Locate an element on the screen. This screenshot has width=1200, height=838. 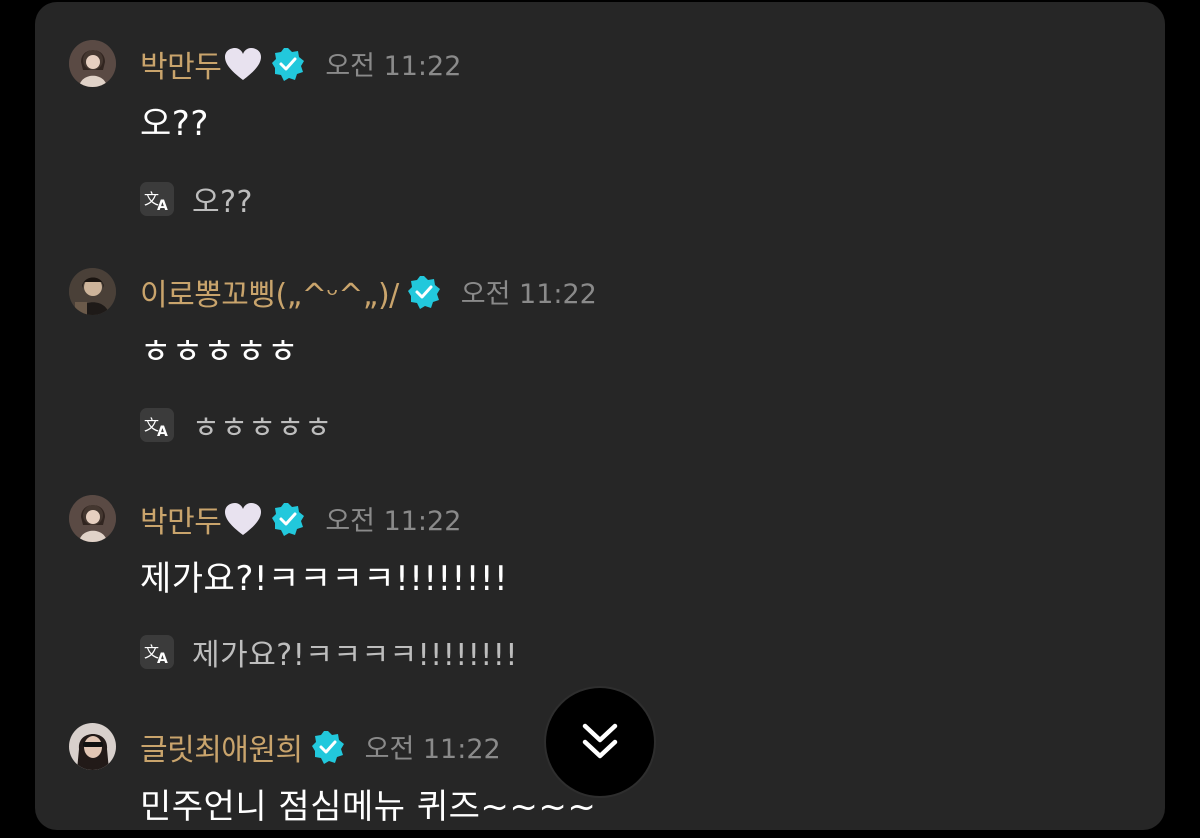
translation-row: 文 A 오?? is located at coordinates (196, 200).